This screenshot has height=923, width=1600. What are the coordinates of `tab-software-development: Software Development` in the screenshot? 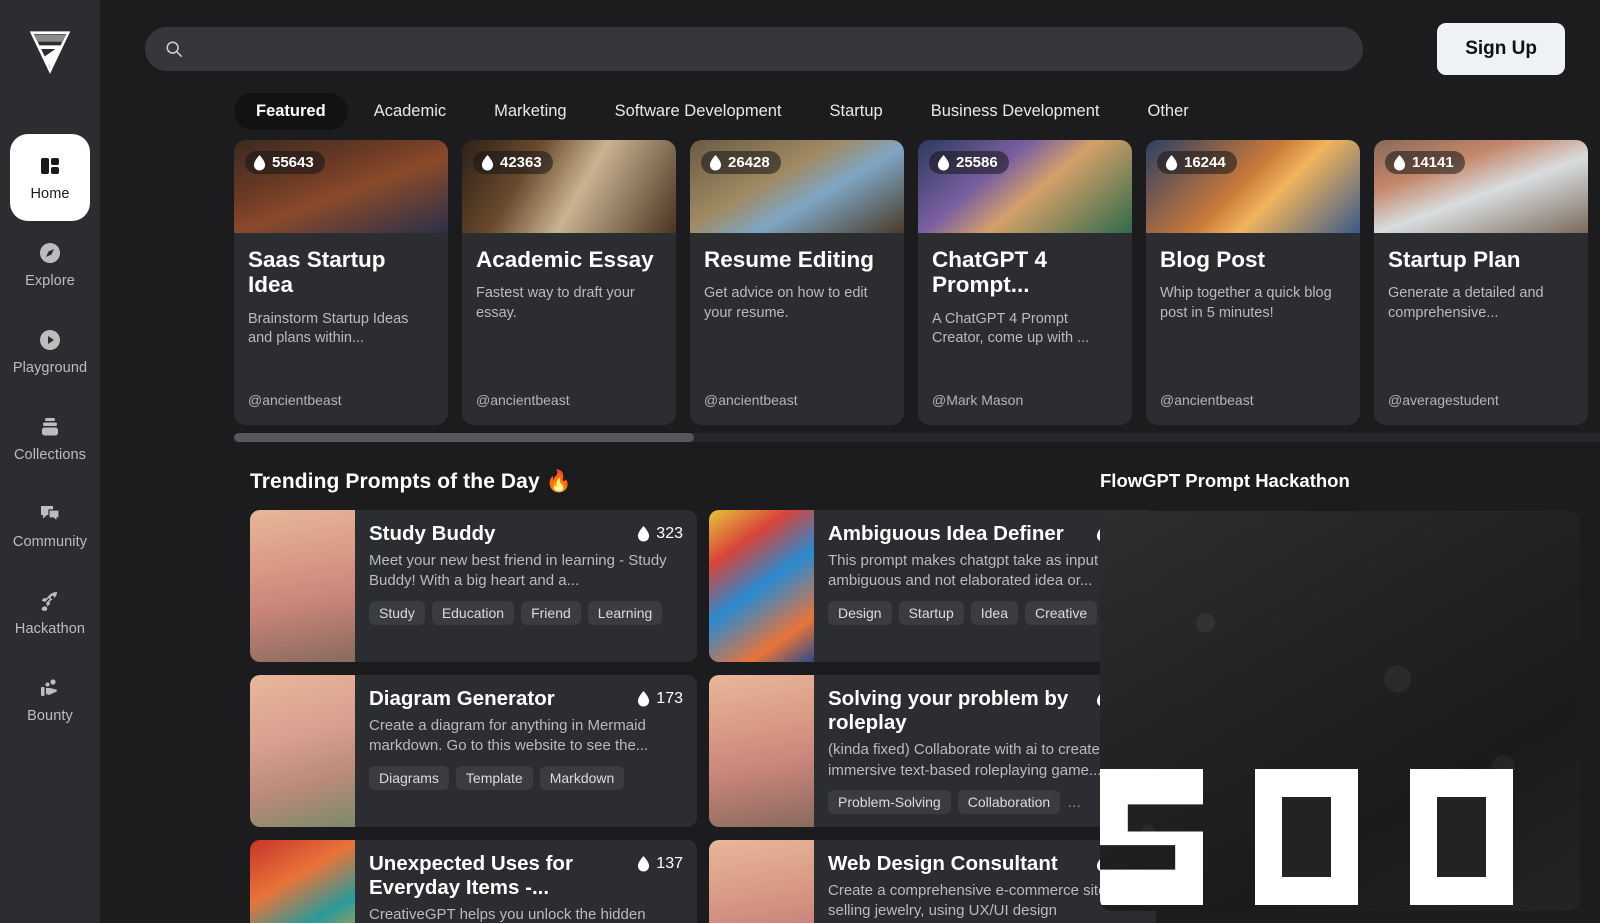 It's located at (698, 111).